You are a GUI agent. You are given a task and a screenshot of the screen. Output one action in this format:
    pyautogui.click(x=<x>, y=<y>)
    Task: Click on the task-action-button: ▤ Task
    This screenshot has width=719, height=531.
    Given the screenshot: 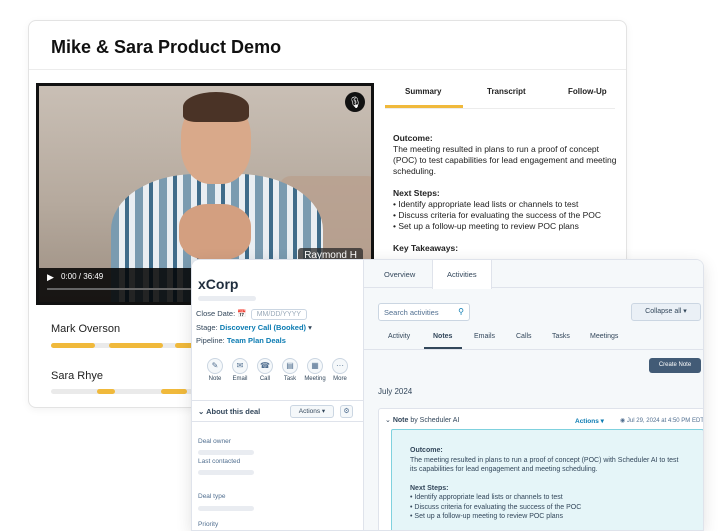 What is the action you would take?
    pyautogui.click(x=290, y=370)
    